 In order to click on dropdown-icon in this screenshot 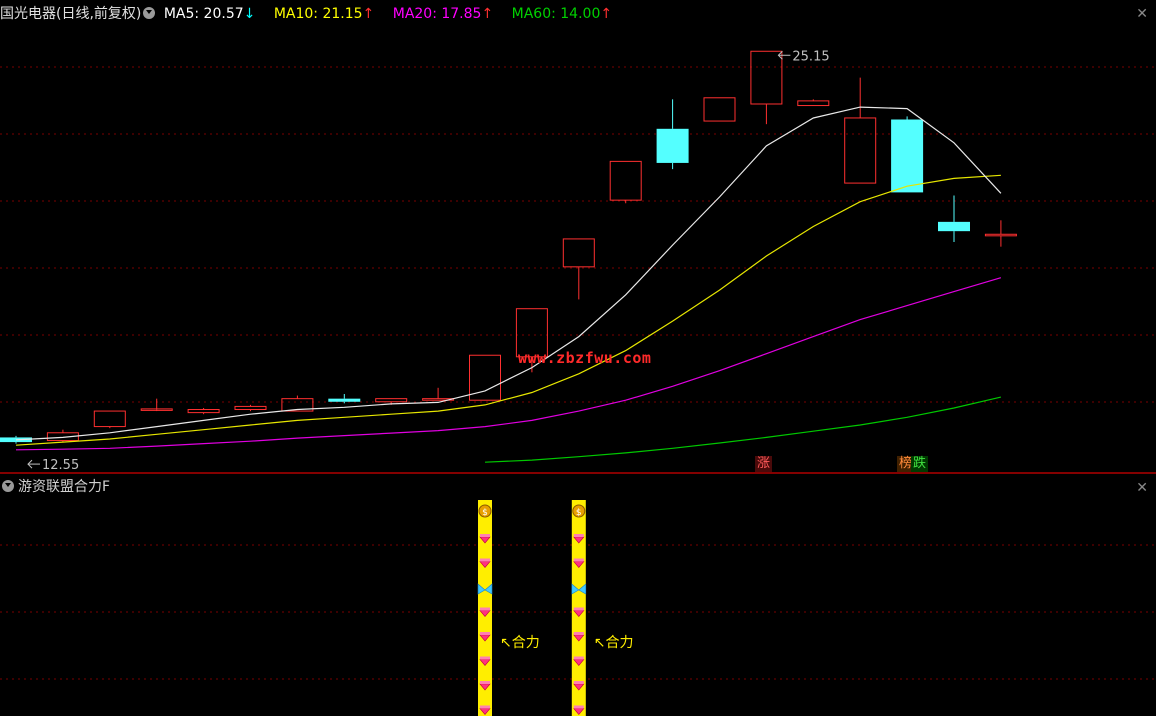, I will do `click(149, 13)`.